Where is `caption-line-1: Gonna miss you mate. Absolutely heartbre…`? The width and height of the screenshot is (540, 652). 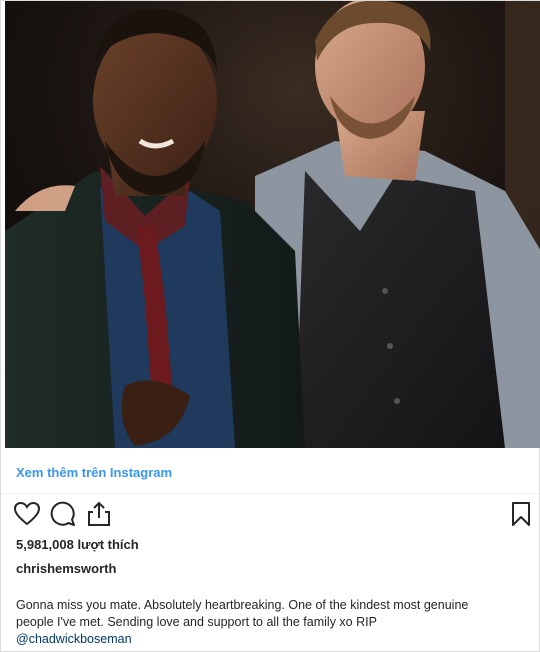 caption-line-1: Gonna miss you mate. Absolutely heartbre… is located at coordinates (242, 605).